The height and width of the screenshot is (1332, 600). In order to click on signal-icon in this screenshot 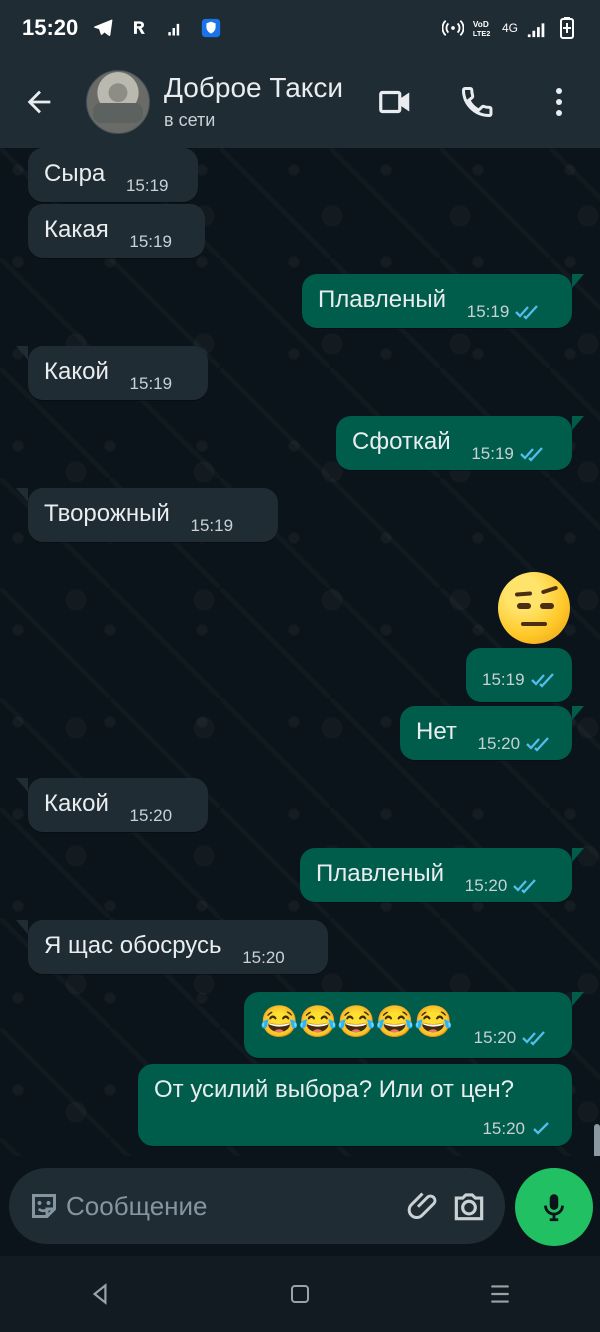, I will do `click(175, 28)`.